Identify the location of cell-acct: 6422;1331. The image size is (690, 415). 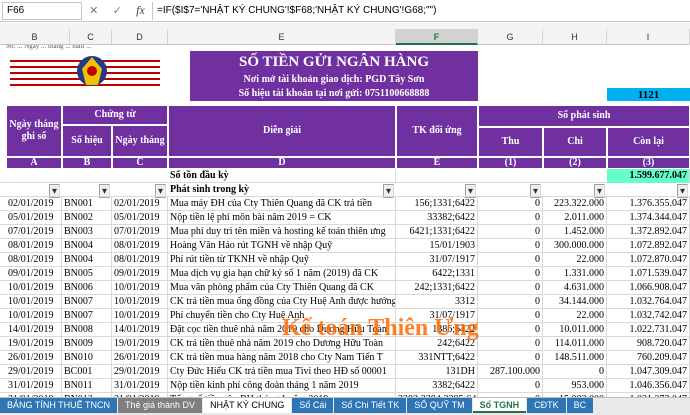
(437, 274).